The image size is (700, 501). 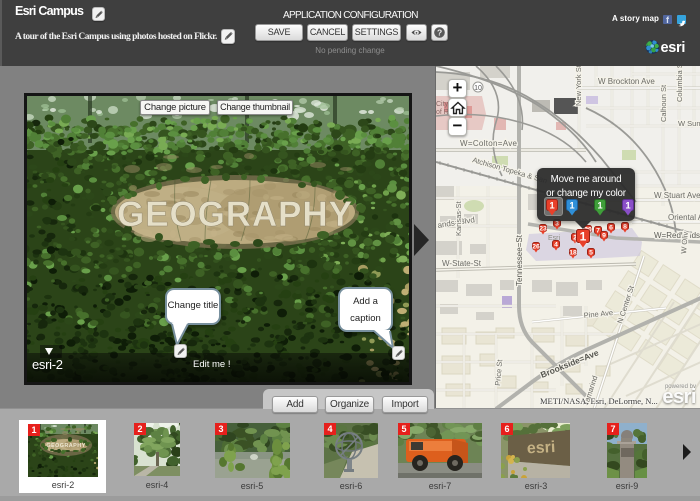 I want to click on svg-text: 23, so click(x=543, y=228).